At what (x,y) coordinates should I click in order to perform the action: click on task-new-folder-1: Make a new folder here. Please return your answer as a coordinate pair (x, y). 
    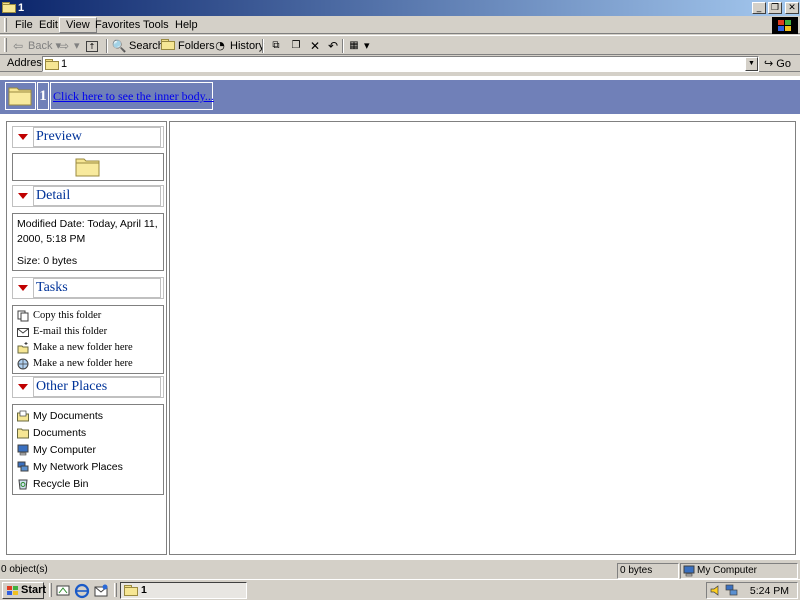
    Looking at the image, I should click on (75, 348).